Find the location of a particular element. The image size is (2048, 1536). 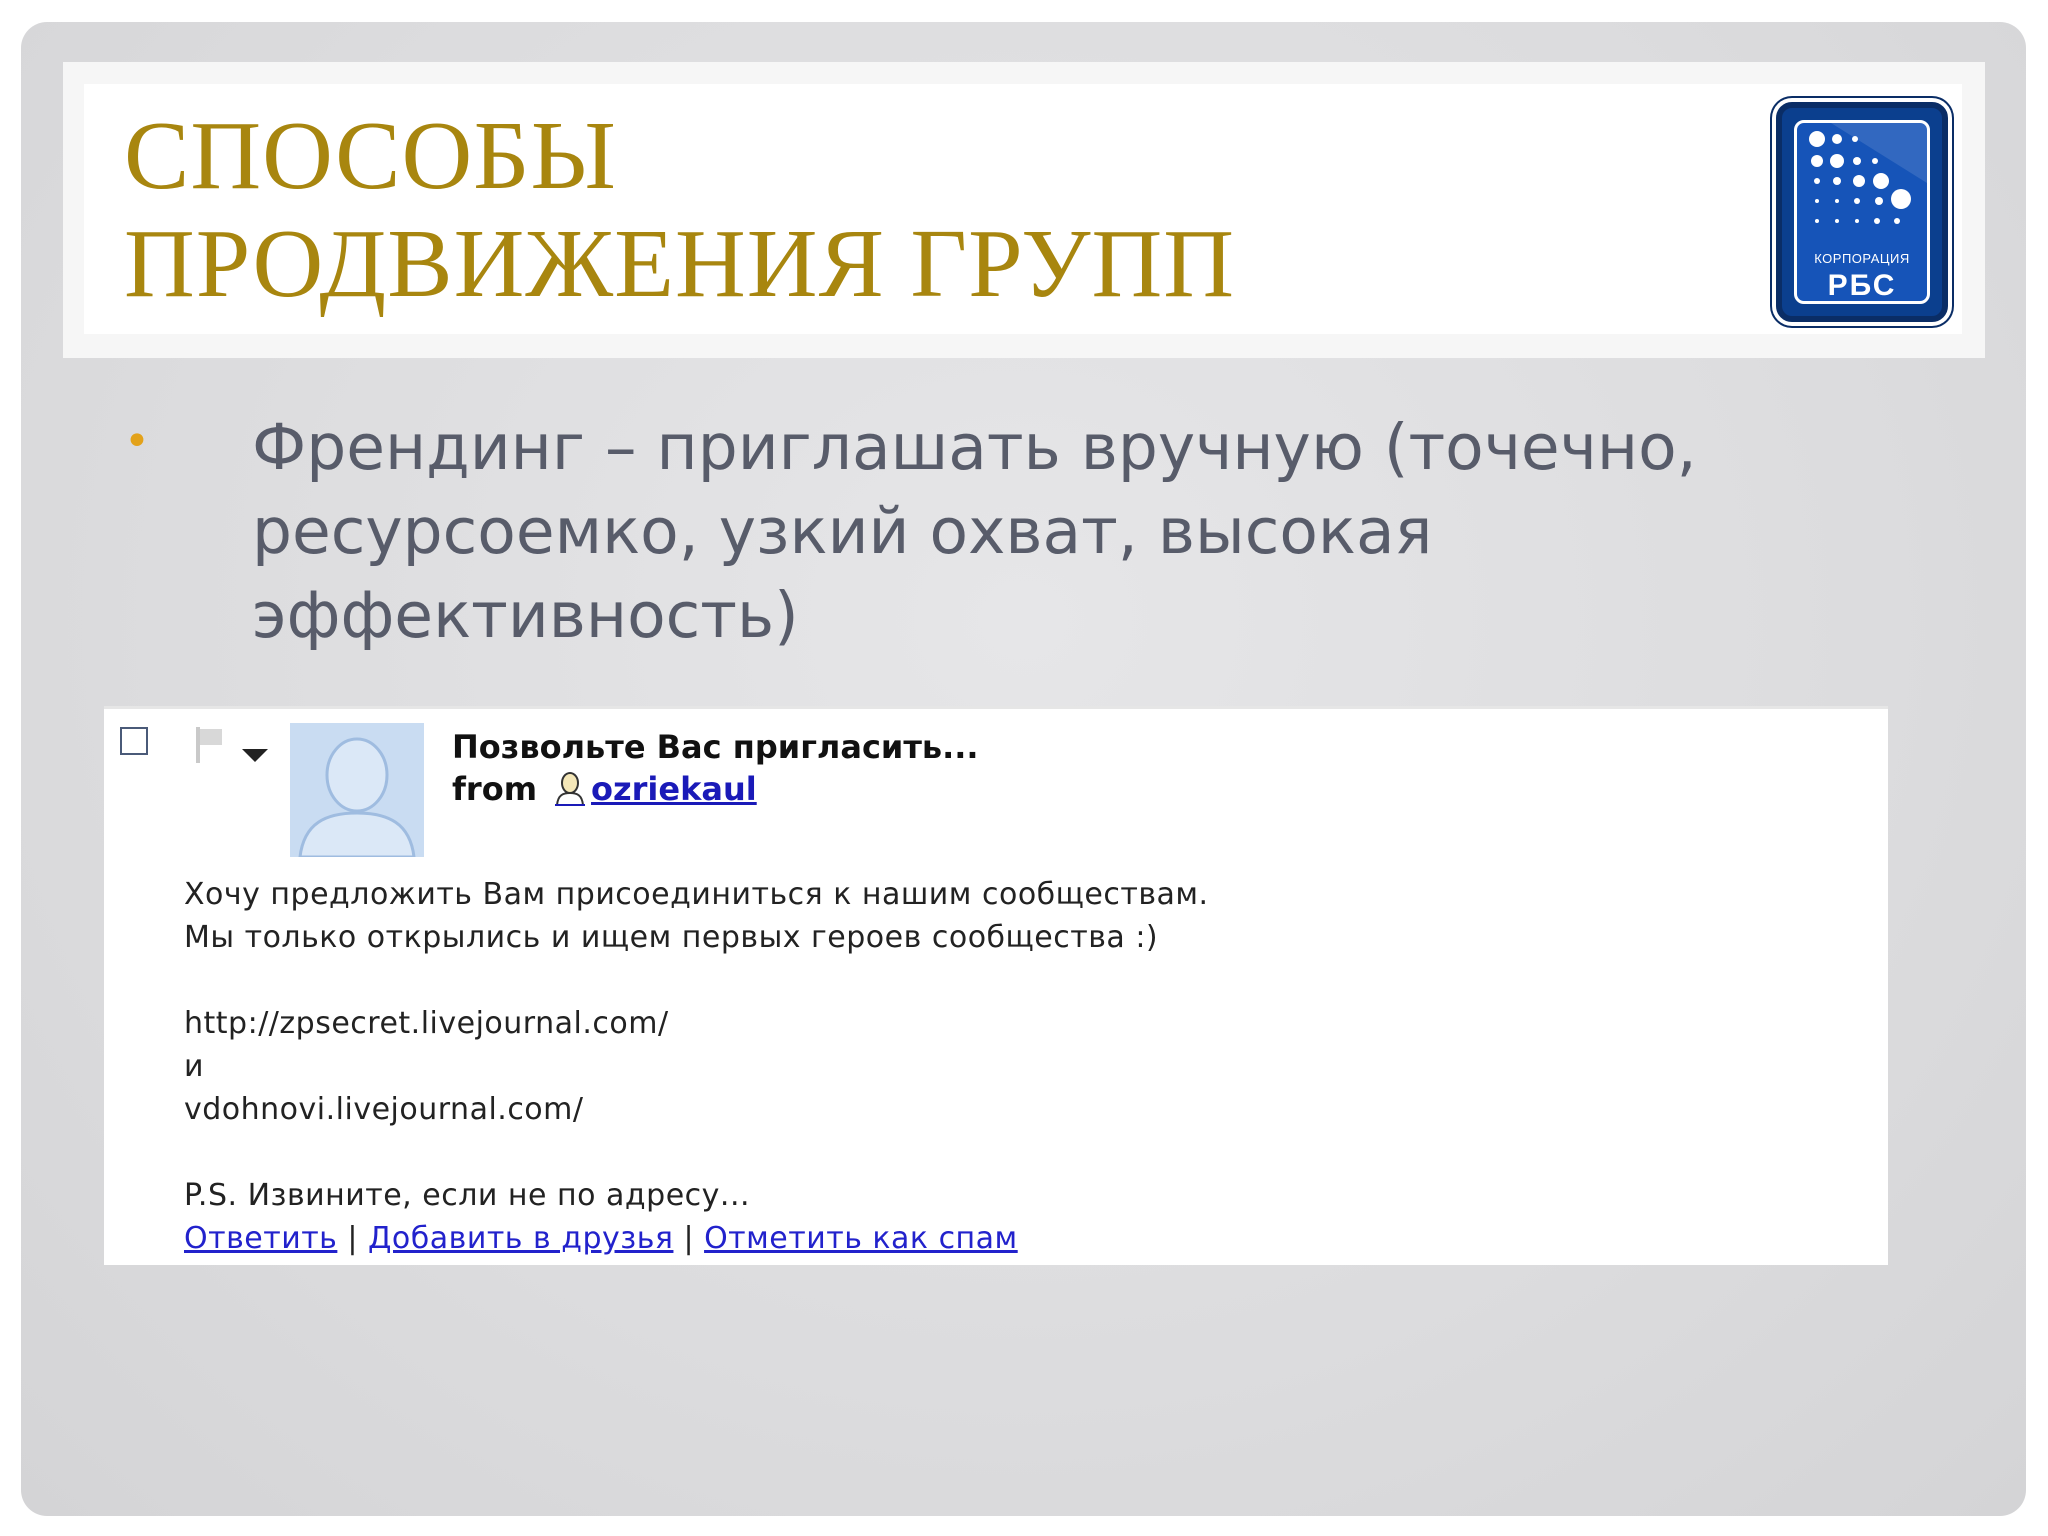

logo-caption: КОРПОРАЦИЯ is located at coordinates (1862, 258).